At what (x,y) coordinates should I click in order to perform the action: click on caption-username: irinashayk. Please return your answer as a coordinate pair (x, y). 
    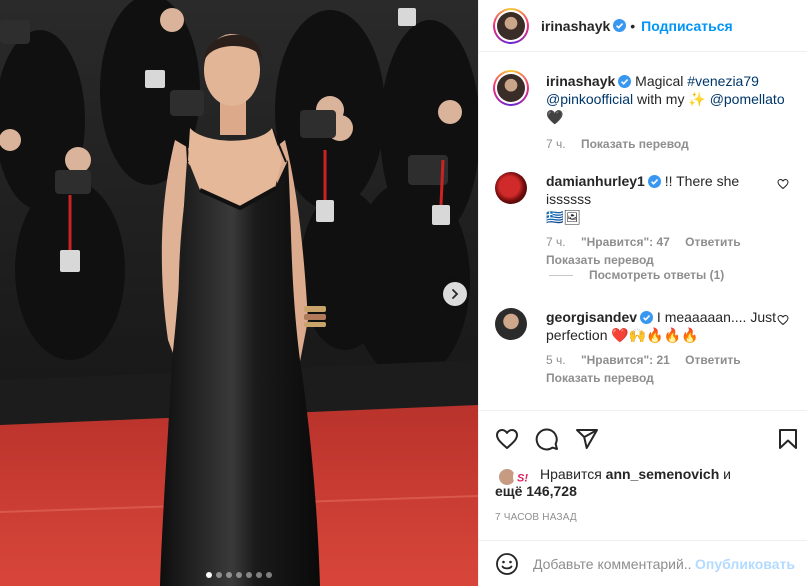
    Looking at the image, I should click on (580, 81).